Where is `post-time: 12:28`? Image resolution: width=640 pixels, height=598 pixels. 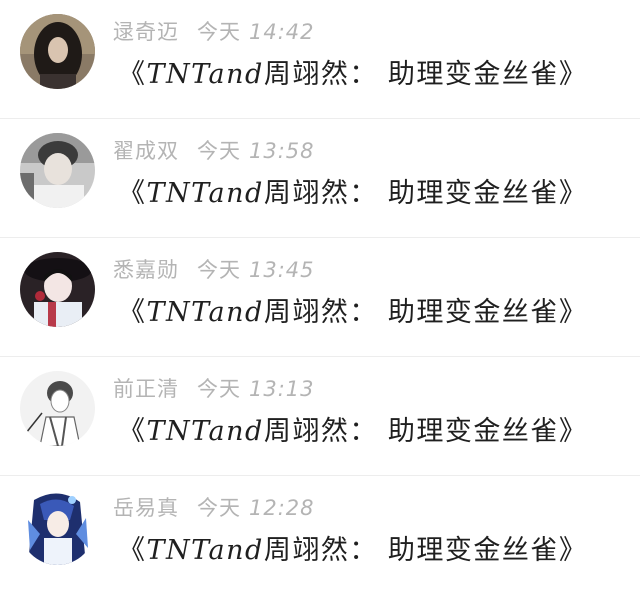
post-time: 12:28 is located at coordinates (282, 508).